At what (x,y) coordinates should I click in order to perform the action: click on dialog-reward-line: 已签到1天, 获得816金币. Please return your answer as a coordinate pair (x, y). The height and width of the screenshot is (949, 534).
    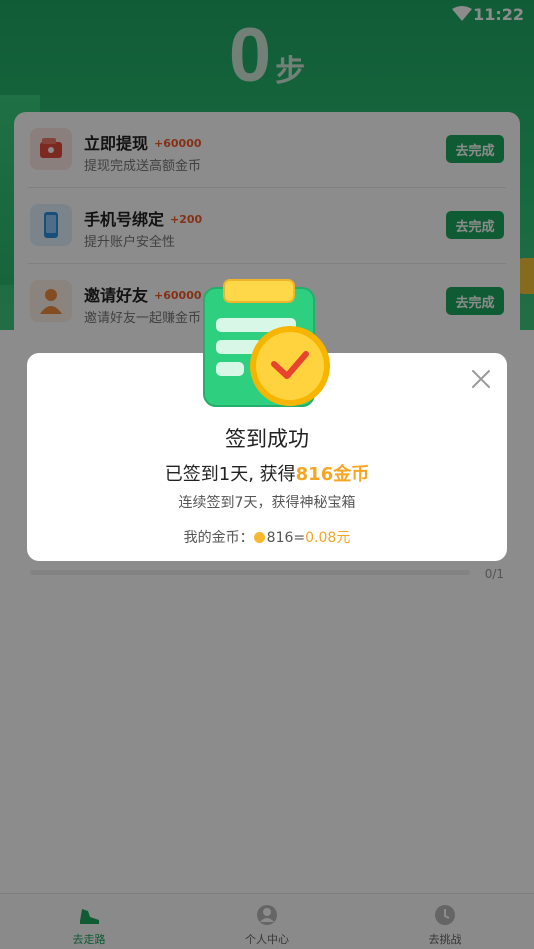
    Looking at the image, I should click on (267, 473).